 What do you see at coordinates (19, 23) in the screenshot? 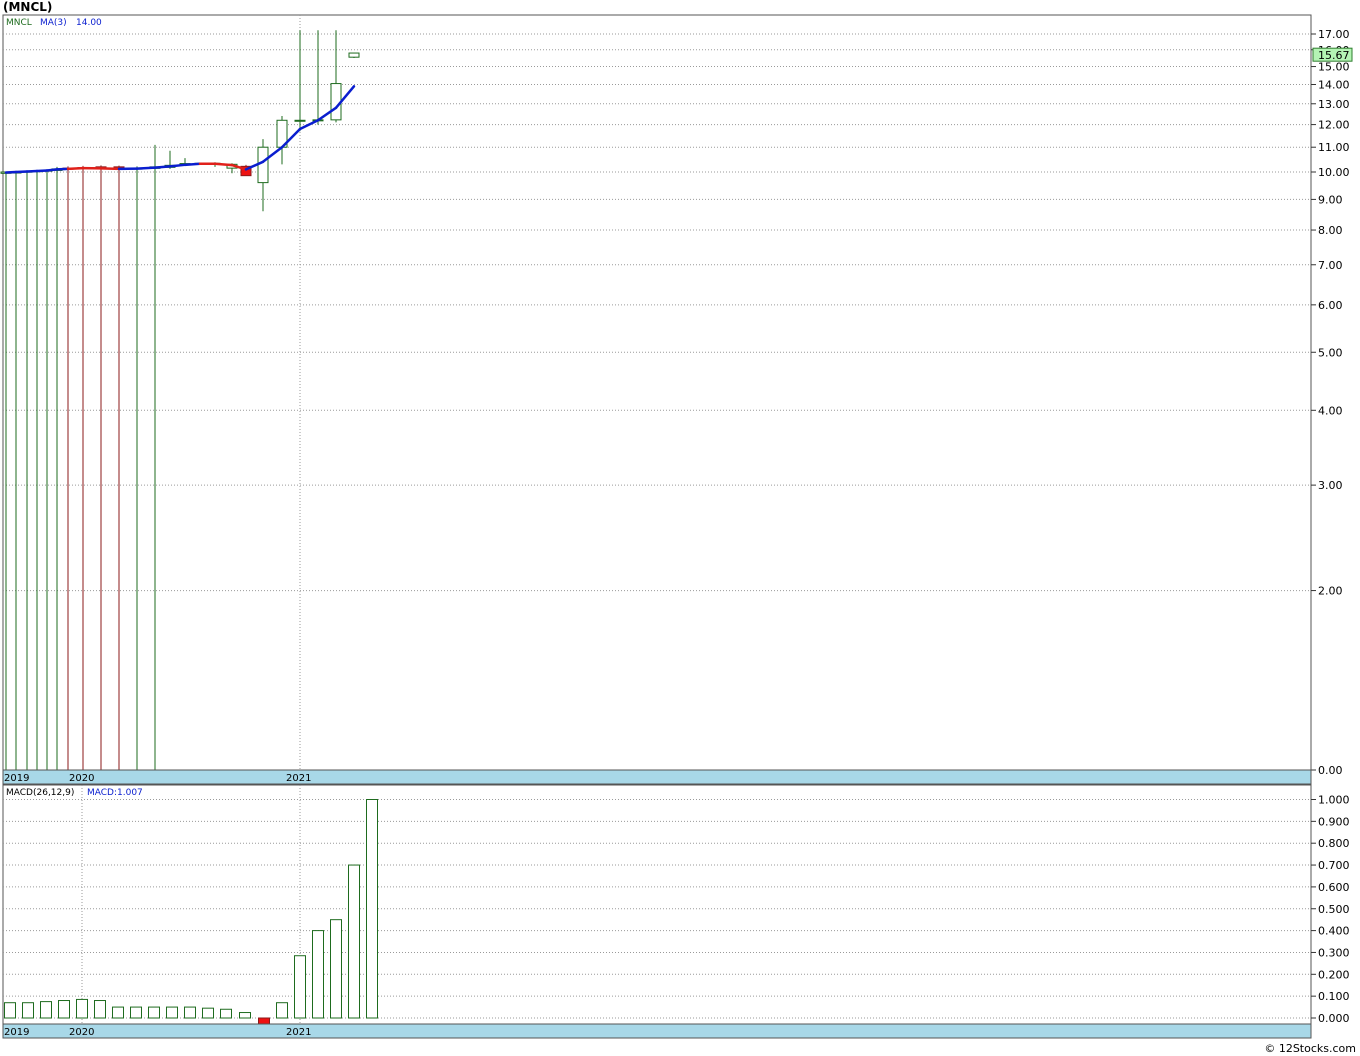
I see `legend-symbol: MNCL` at bounding box center [19, 23].